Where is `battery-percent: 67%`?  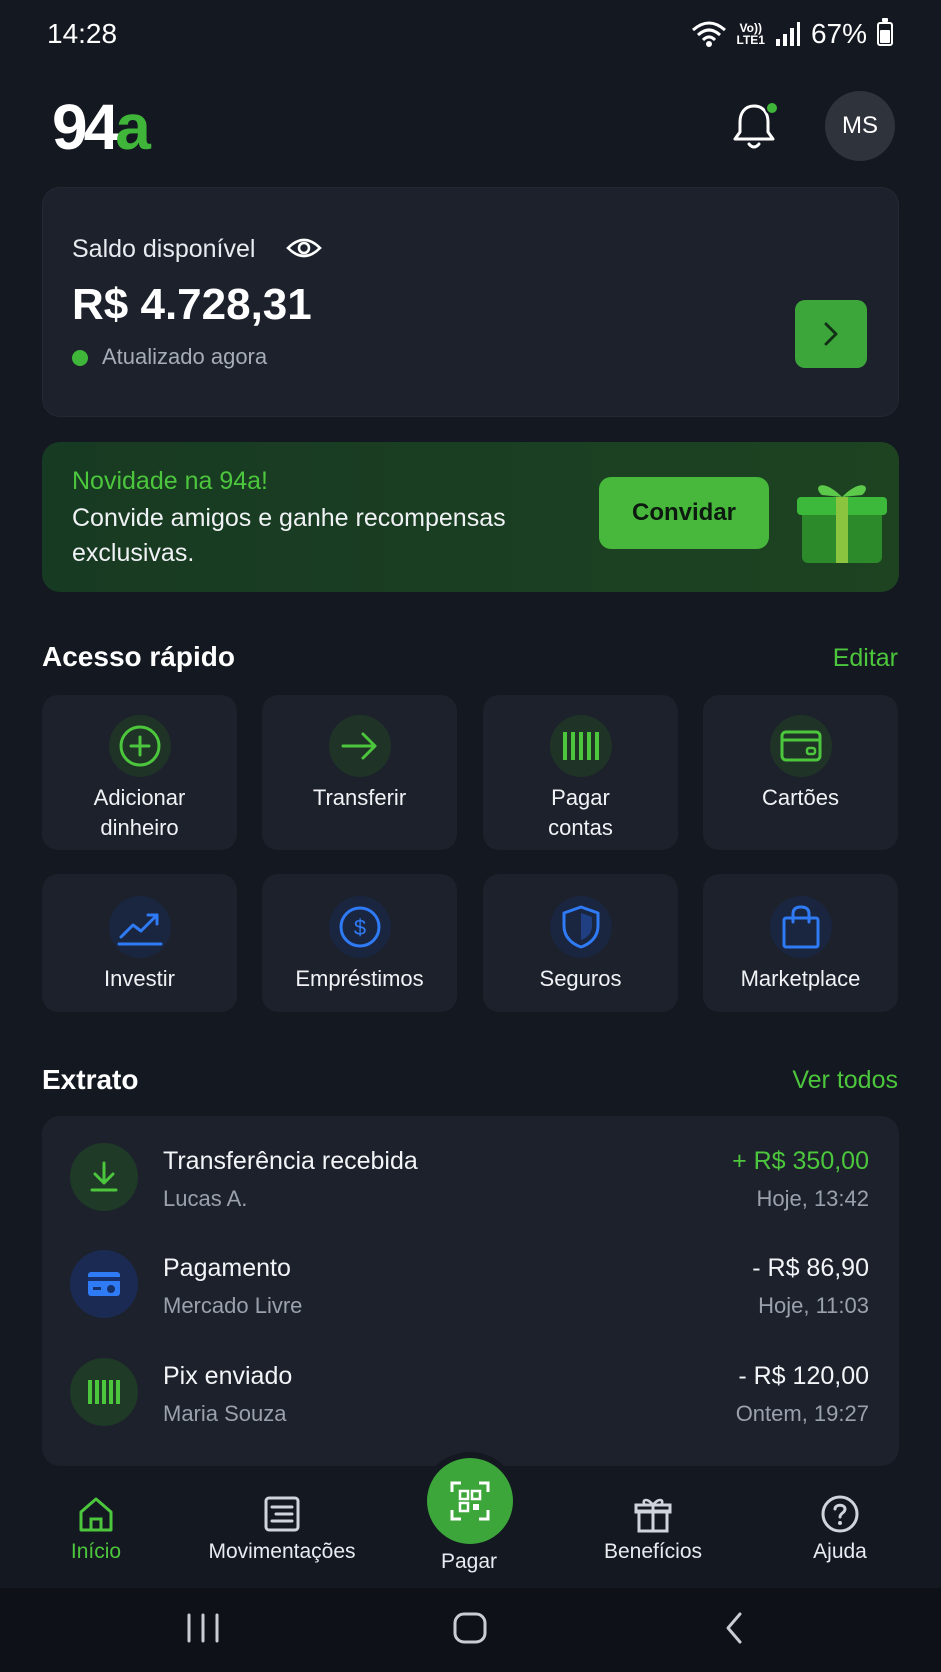
battery-percent: 67% is located at coordinates (838, 33).